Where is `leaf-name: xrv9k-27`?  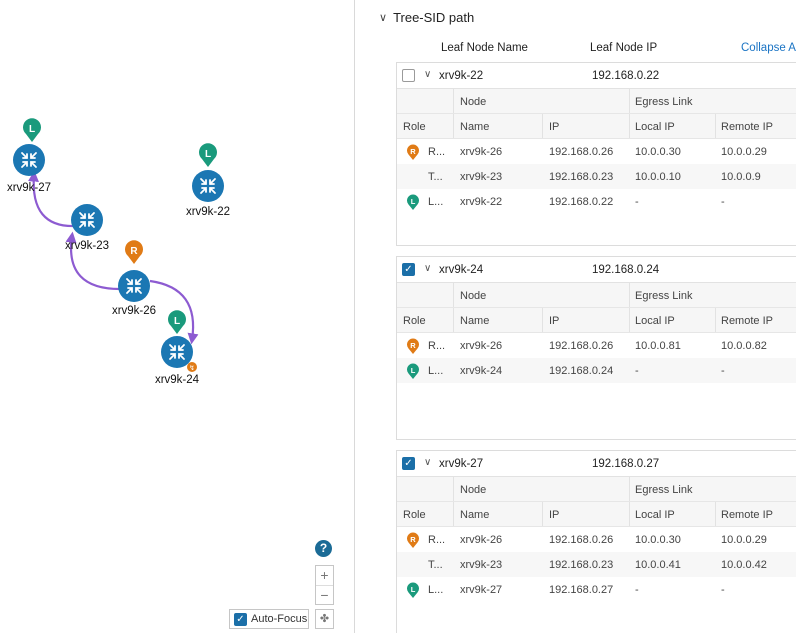 leaf-name: xrv9k-27 is located at coordinates (461, 464).